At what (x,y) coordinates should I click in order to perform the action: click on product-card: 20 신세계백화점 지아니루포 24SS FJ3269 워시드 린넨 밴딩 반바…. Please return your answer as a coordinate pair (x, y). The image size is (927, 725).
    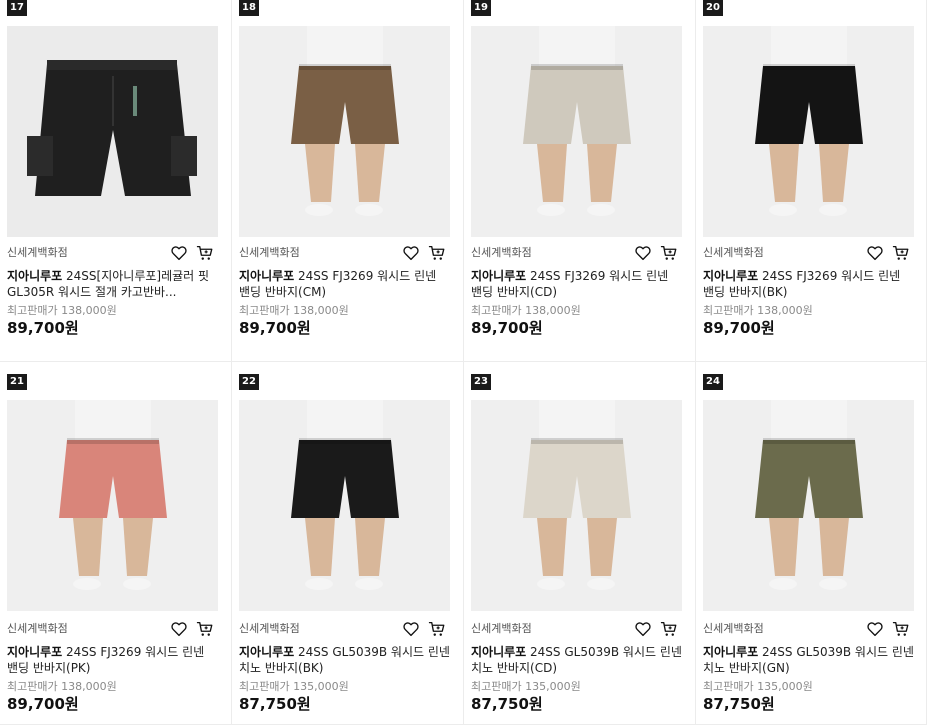
    Looking at the image, I should click on (811, 181).